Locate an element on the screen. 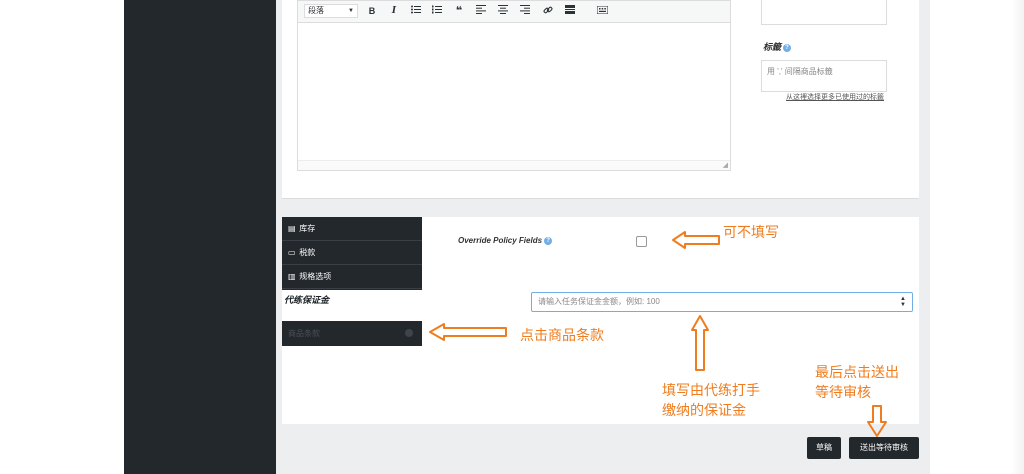 Image resolution: width=1024 pixels, height=474 pixels. arrow-up-icon is located at coordinates (700, 343).